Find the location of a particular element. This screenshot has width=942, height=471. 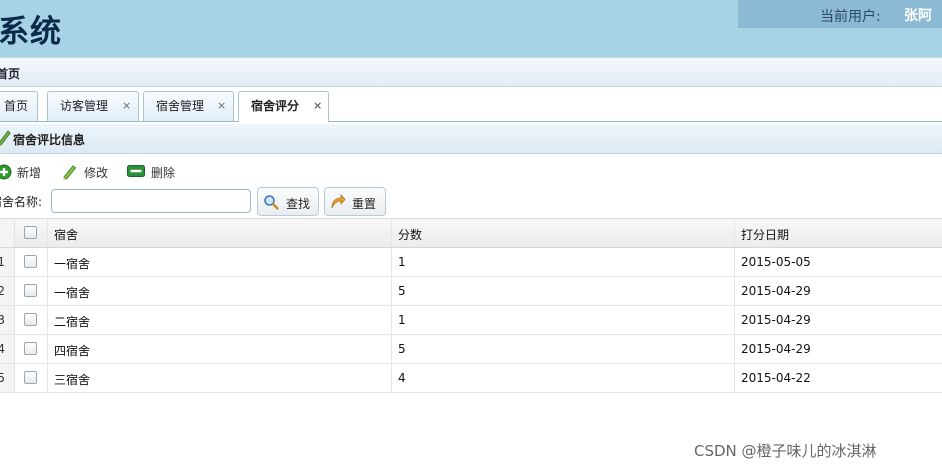

column-header-label: 打分日期 is located at coordinates (765, 235).